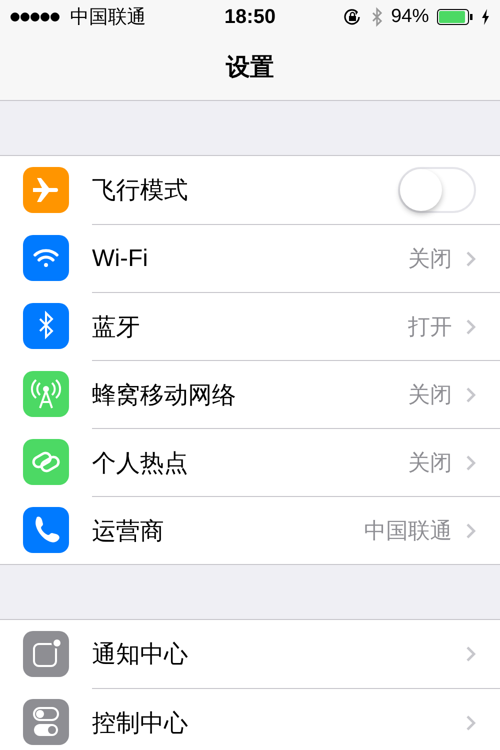 This screenshot has width=500, height=750. What do you see at coordinates (140, 191) in the screenshot?
I see `row-label: 飞行模式` at bounding box center [140, 191].